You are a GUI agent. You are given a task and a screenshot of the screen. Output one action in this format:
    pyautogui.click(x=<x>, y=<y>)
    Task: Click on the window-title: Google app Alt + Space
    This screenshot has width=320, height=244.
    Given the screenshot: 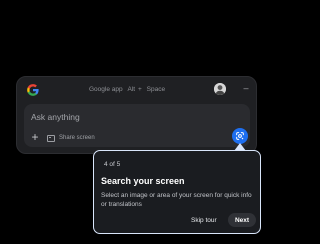 What is the action you would take?
    pyautogui.click(x=128, y=89)
    